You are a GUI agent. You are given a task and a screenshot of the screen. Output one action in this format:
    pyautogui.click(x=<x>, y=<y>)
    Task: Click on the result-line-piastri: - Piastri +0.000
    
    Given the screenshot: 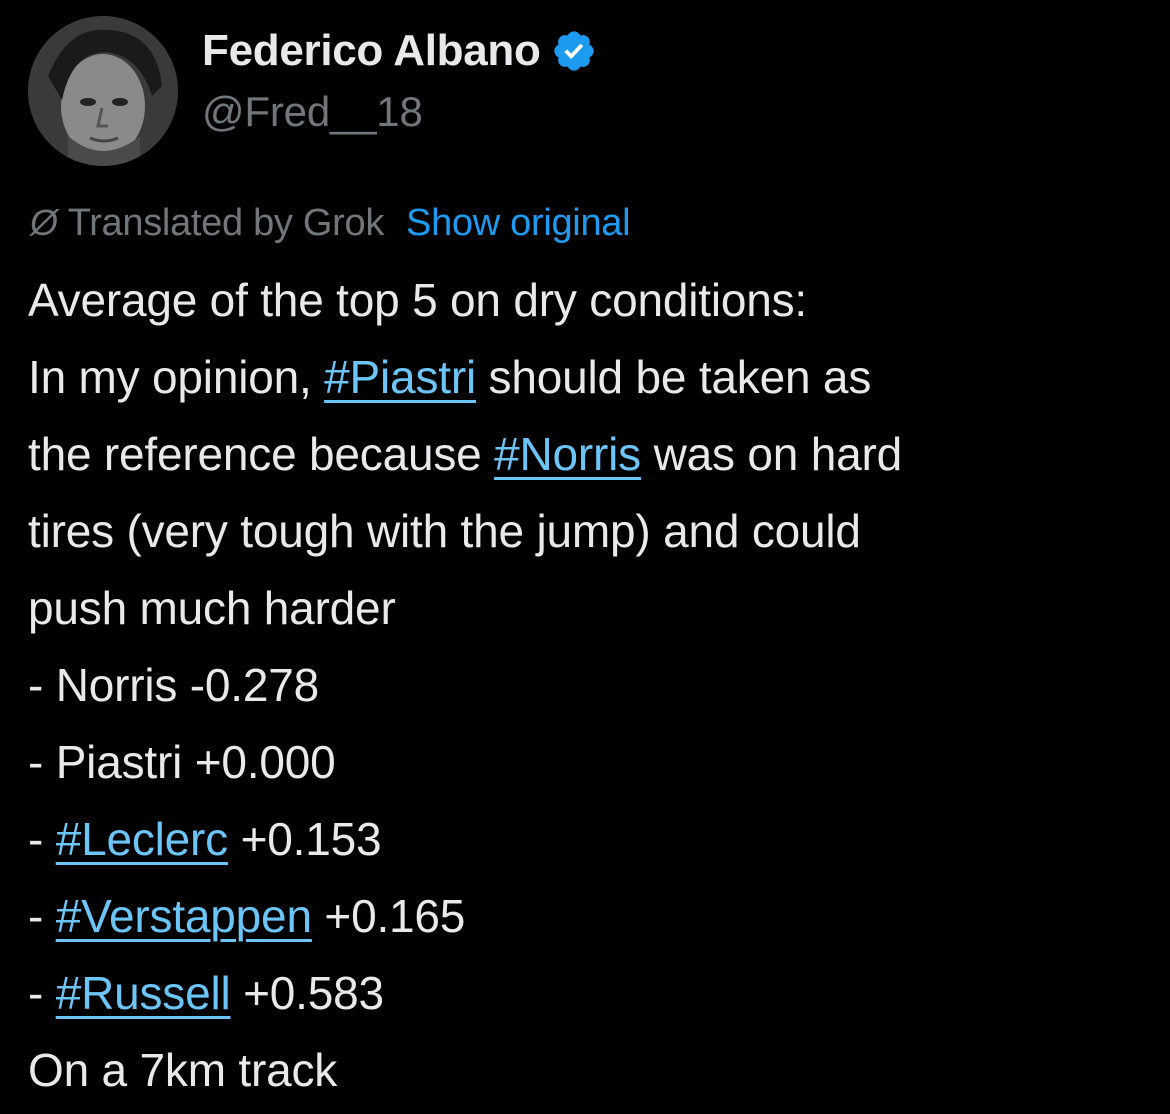 What is the action you would take?
    pyautogui.click(x=588, y=762)
    